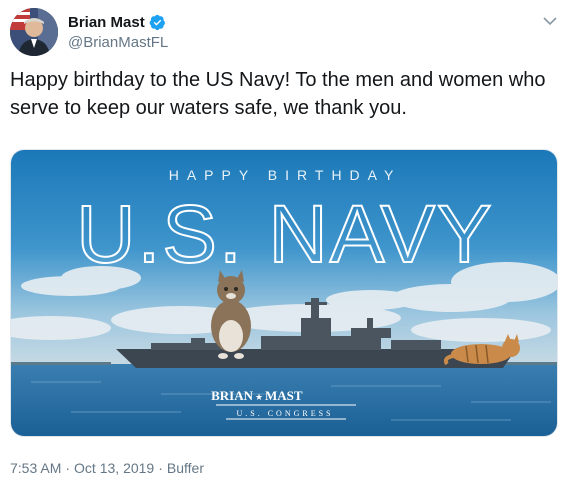 The height and width of the screenshot is (482, 585). Describe the element at coordinates (284, 395) in the screenshot. I see `brand-name-second: MAST` at that location.